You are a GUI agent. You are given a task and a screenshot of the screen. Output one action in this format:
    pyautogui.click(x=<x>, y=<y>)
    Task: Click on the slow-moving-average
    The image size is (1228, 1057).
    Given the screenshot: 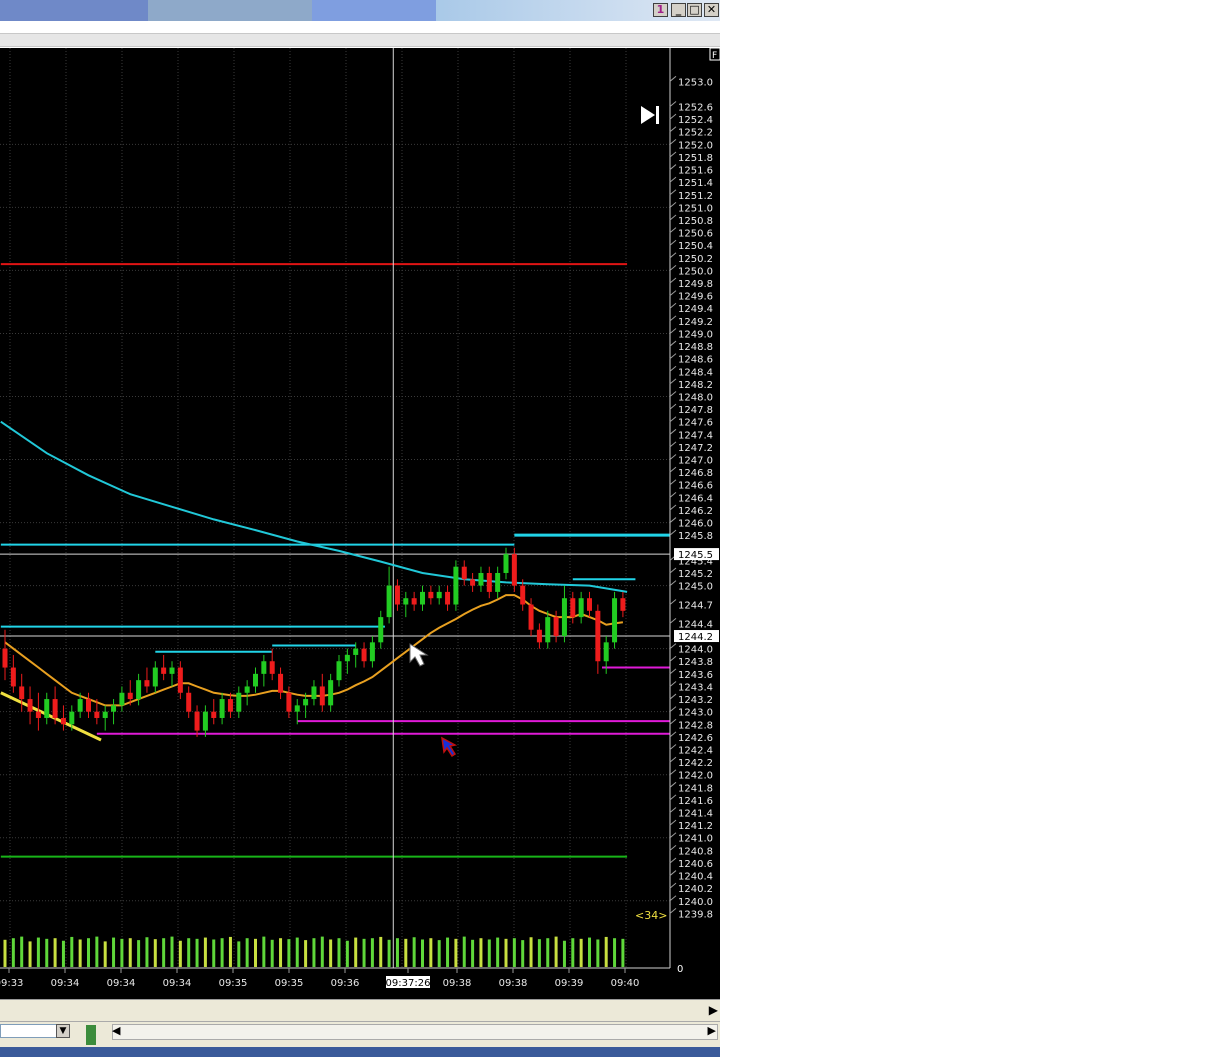 What is the action you would take?
    pyautogui.click(x=314, y=506)
    